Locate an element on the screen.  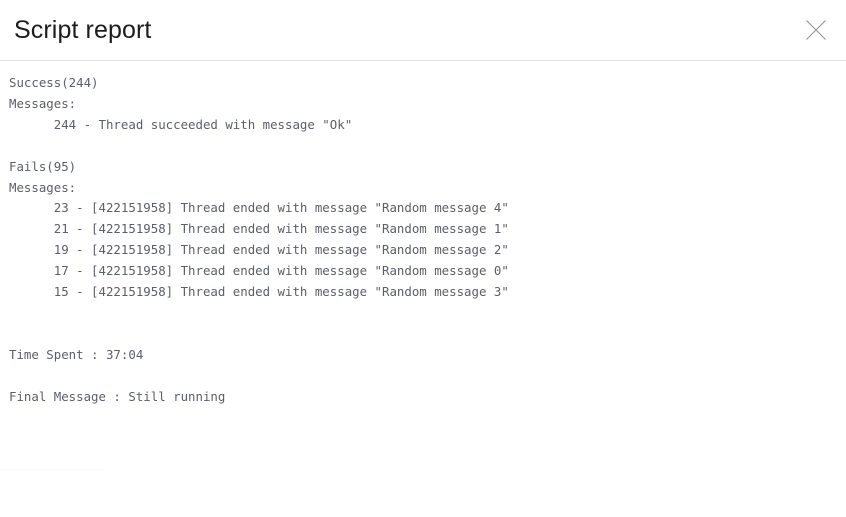
report-line: Fails(95) is located at coordinates (43, 166).